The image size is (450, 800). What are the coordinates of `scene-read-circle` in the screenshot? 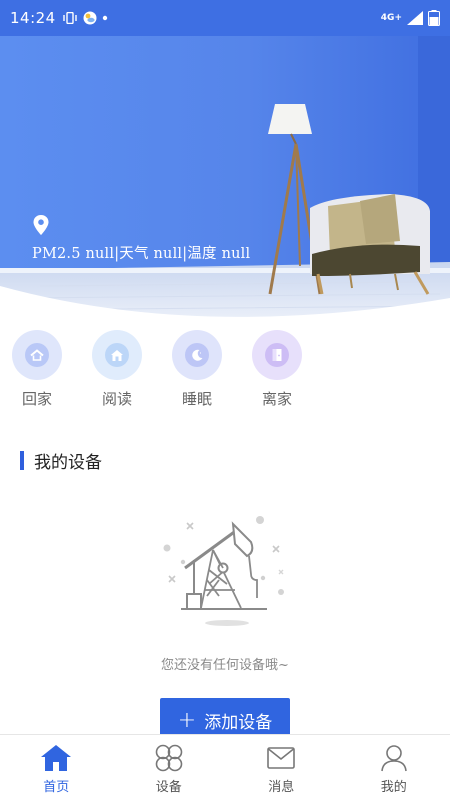 It's located at (117, 355).